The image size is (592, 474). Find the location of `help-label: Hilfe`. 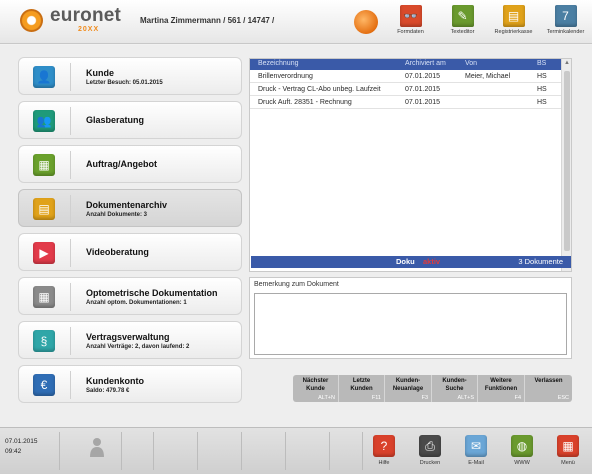

help-label: Hilfe is located at coordinates (384, 463).